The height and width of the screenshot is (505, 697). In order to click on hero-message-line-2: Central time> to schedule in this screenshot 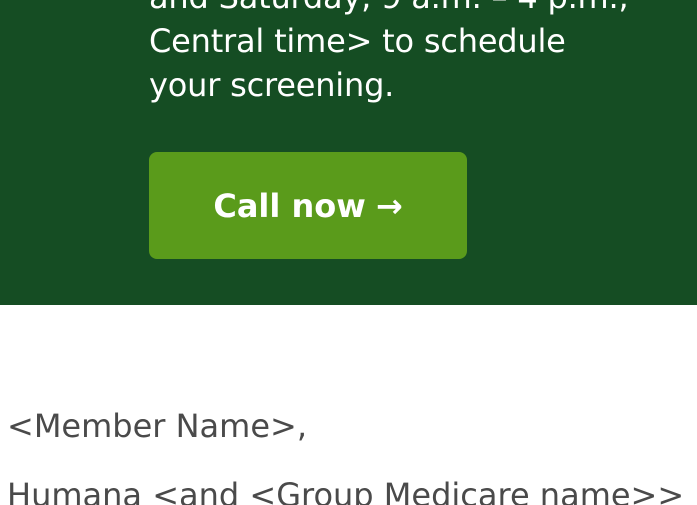, I will do `click(357, 41)`.